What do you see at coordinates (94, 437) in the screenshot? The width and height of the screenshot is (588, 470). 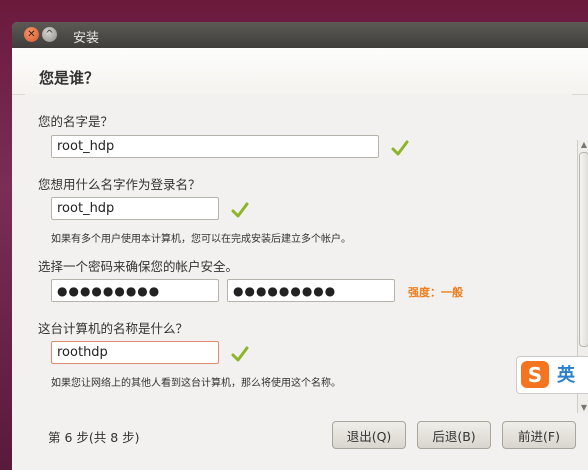 I see `step-indicator: 第 6 步(共 8 步)` at bounding box center [94, 437].